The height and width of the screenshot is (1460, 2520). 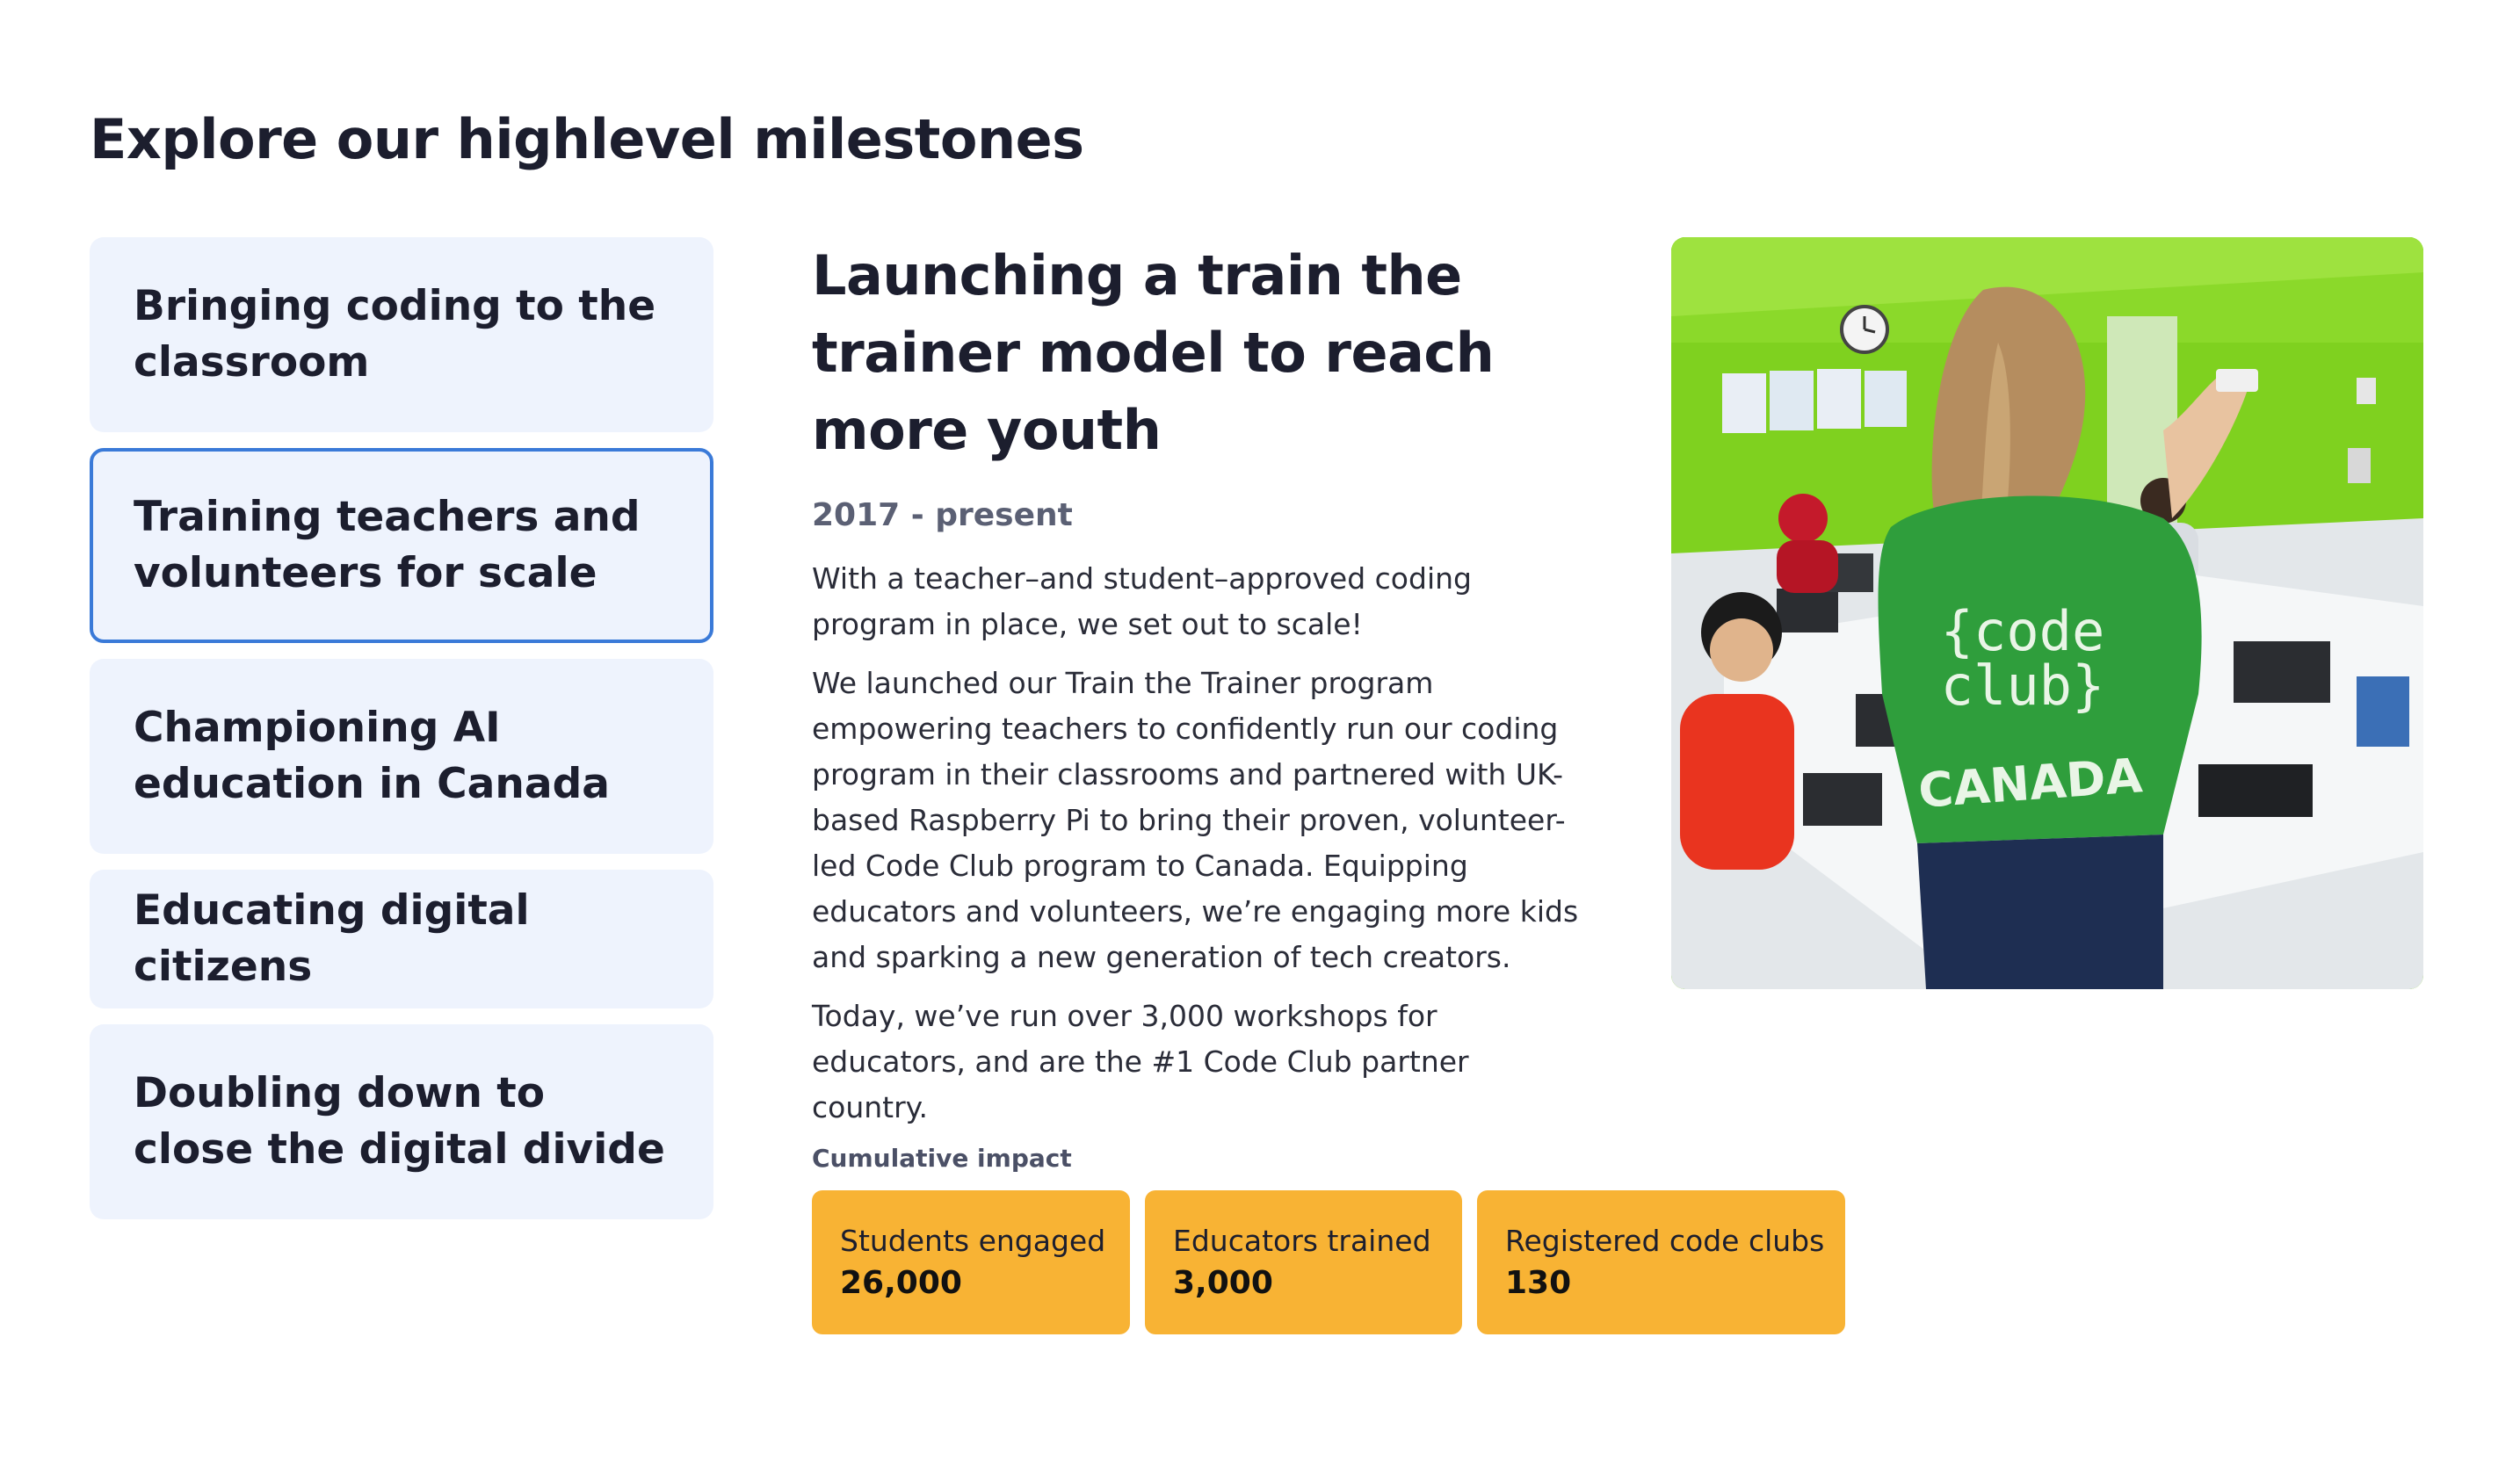 What do you see at coordinates (1661, 1262) in the screenshot?
I see `impact-card-code-clubs: Registered code clubs 130` at bounding box center [1661, 1262].